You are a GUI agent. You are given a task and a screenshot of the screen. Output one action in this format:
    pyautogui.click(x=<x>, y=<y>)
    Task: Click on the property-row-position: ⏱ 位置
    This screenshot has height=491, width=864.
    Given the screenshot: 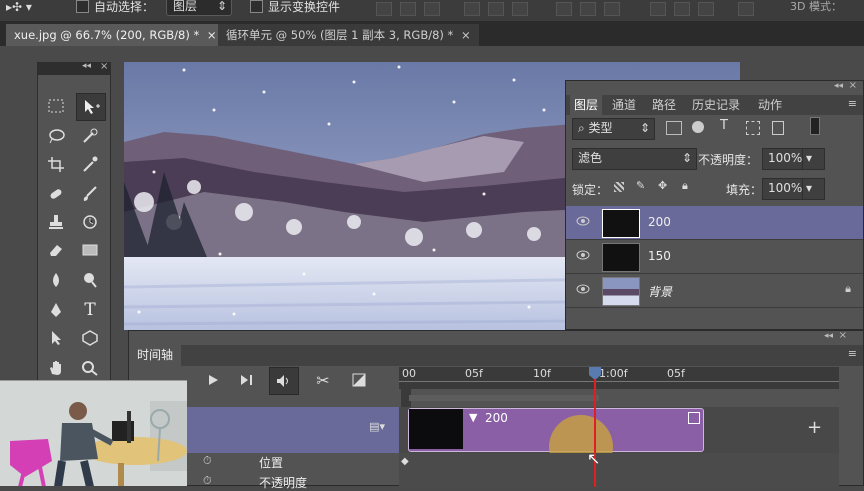 What is the action you would take?
    pyautogui.click(x=293, y=462)
    